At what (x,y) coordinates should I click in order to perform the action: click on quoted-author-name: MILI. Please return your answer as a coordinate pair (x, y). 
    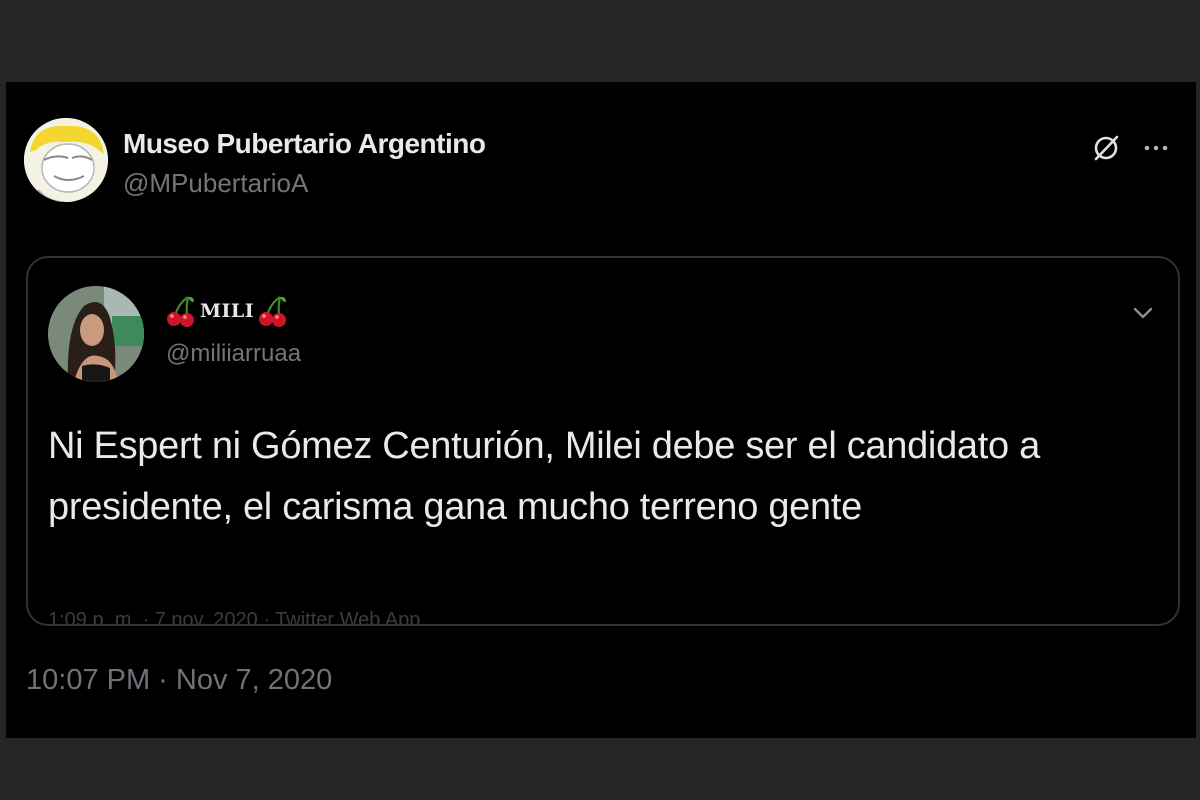
    Looking at the image, I should click on (227, 311).